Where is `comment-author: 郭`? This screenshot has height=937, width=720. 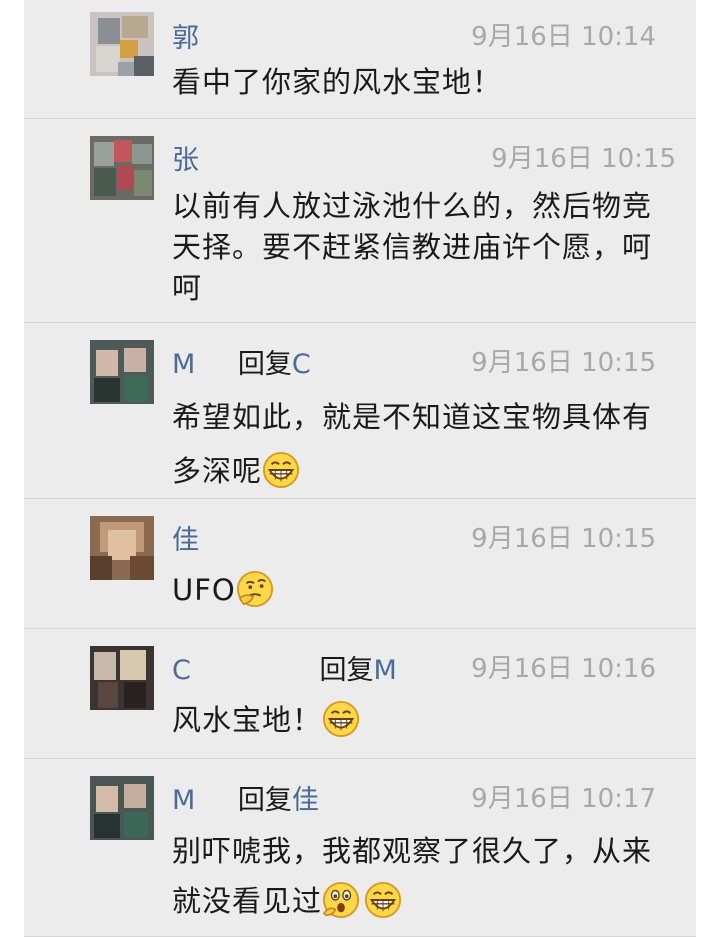
comment-author: 郭 is located at coordinates (185, 35).